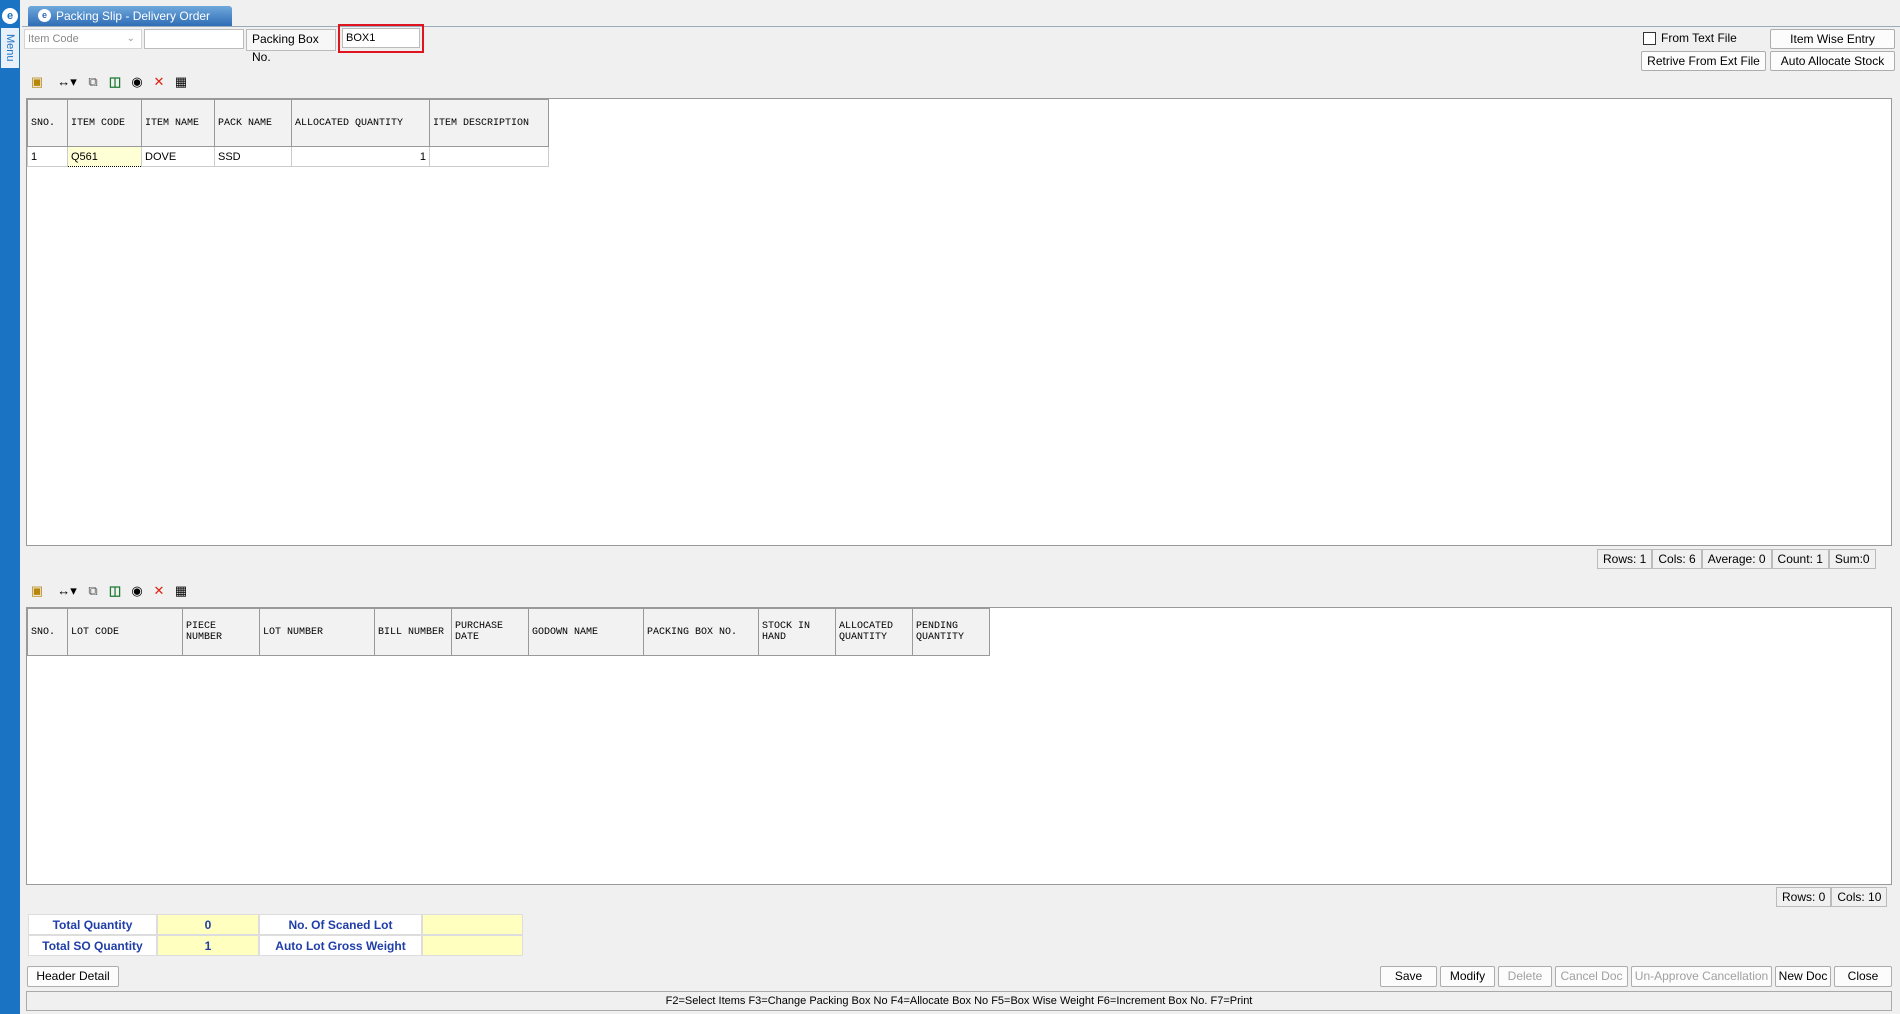 The height and width of the screenshot is (1014, 1900). What do you see at coordinates (490, 632) in the screenshot?
I see `col-purchase-date: PURCHASE DATE` at bounding box center [490, 632].